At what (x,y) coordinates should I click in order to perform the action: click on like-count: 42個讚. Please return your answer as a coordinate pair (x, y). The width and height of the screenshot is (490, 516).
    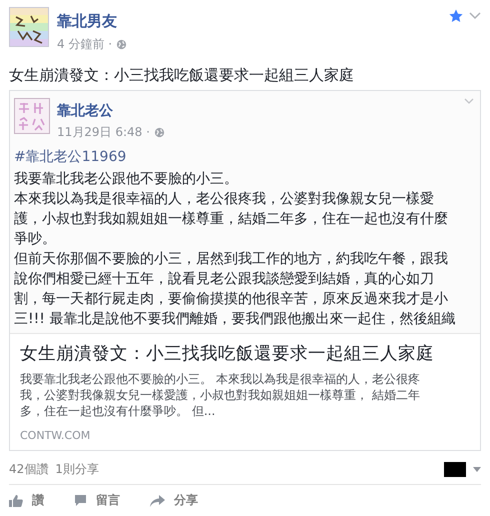
    Looking at the image, I should click on (28, 469).